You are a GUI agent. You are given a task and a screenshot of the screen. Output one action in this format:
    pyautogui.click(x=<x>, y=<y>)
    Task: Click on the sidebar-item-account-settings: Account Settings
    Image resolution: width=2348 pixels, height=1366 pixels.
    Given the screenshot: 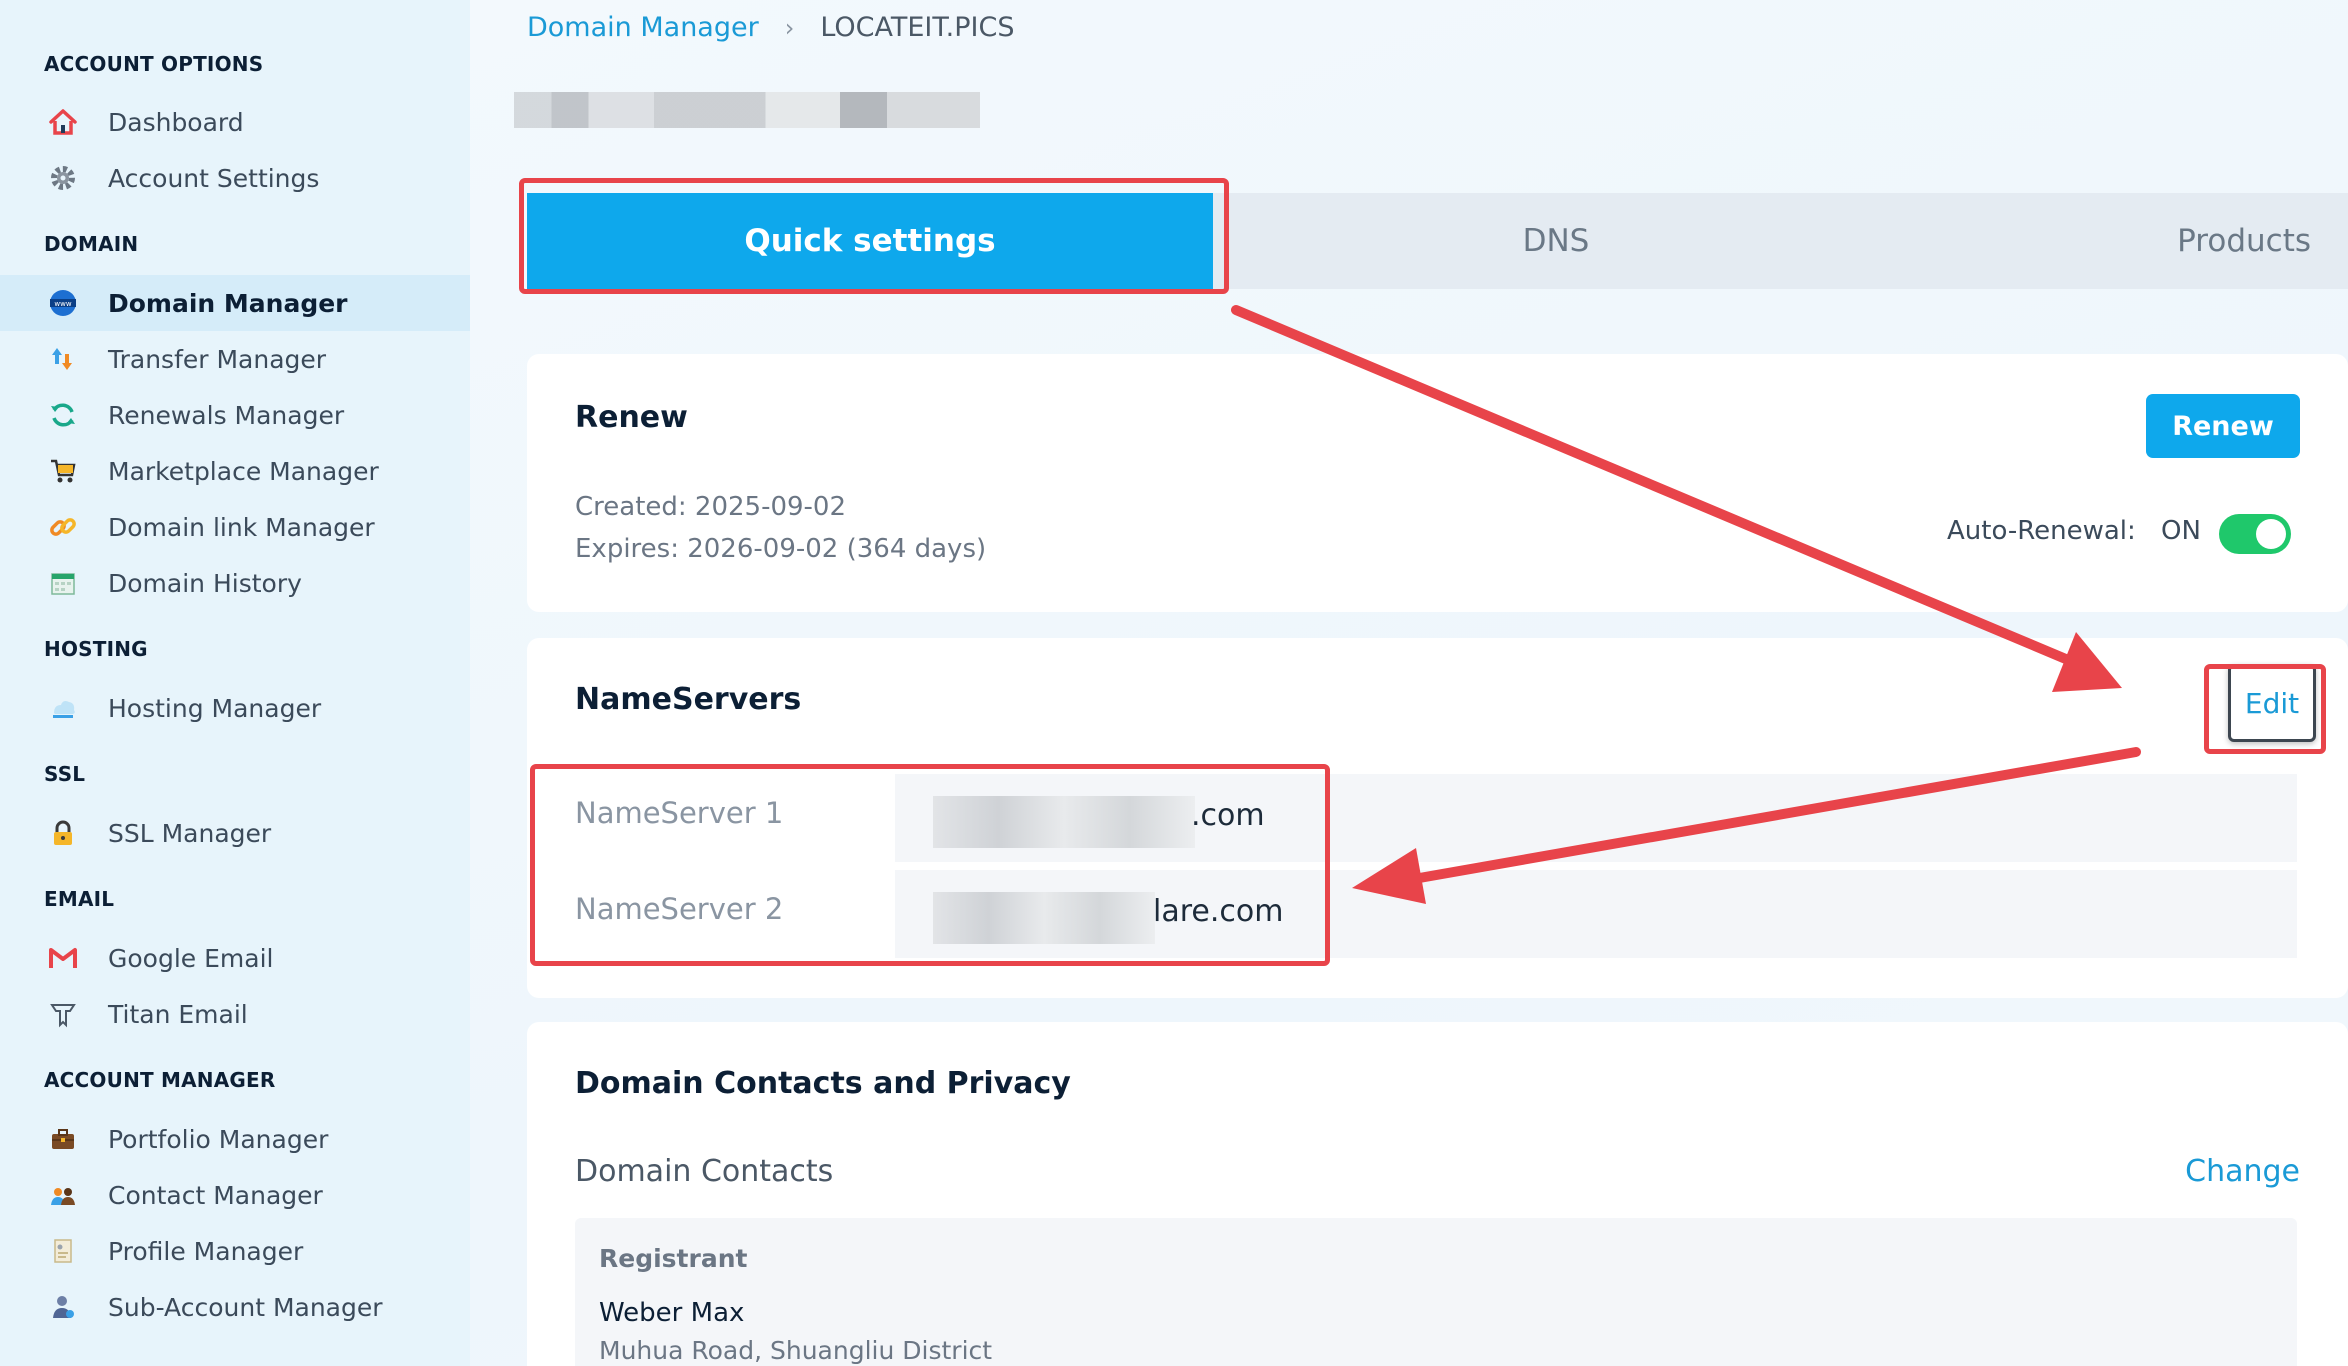 What is the action you would take?
    pyautogui.click(x=235, y=178)
    